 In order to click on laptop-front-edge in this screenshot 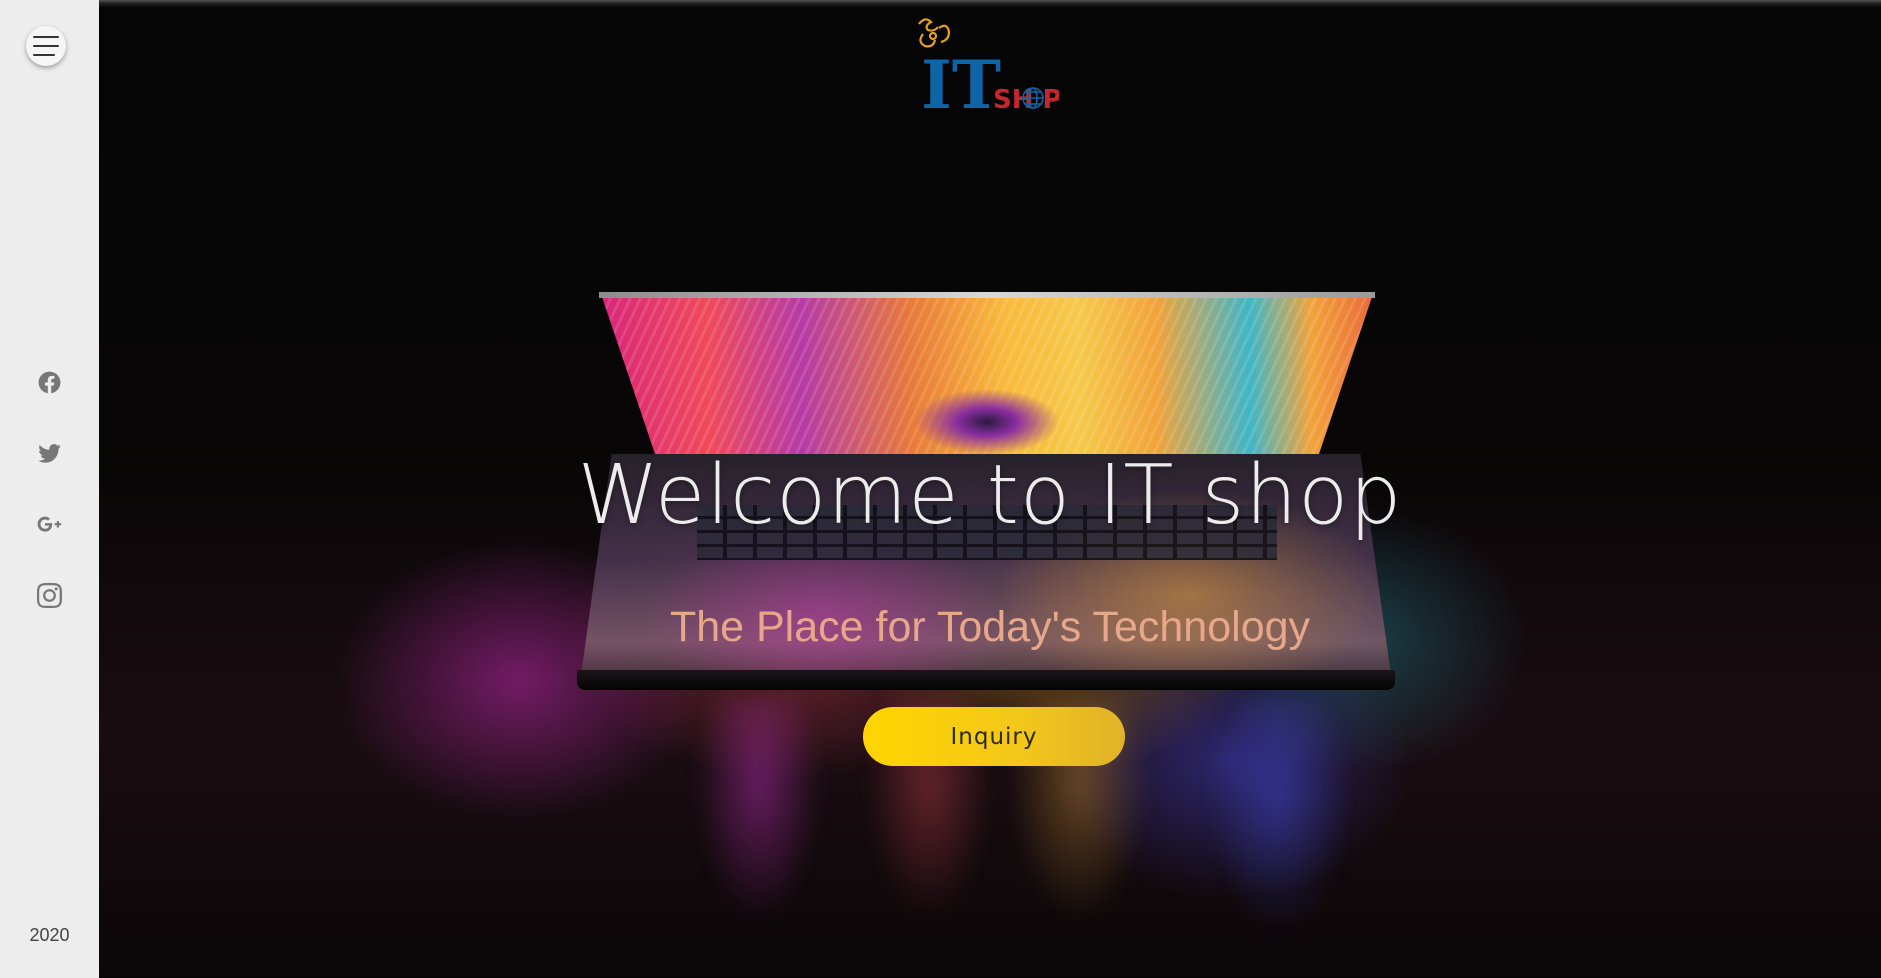, I will do `click(986, 680)`.